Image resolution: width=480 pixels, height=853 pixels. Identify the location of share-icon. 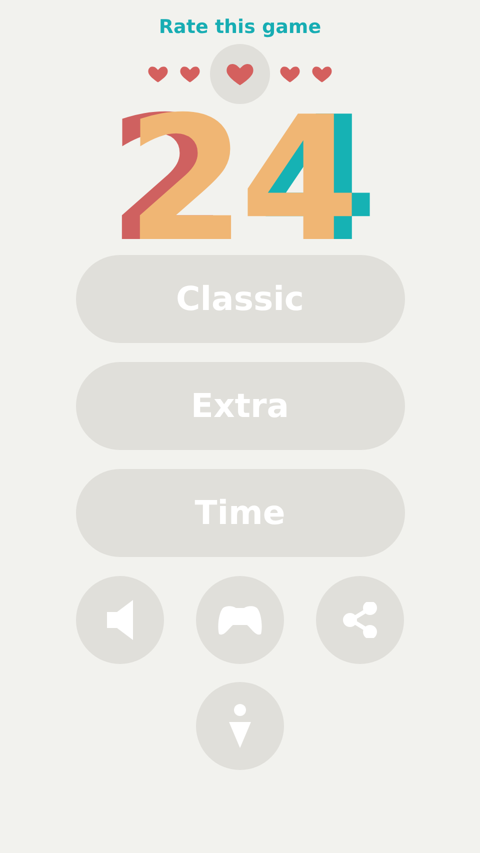
(360, 620).